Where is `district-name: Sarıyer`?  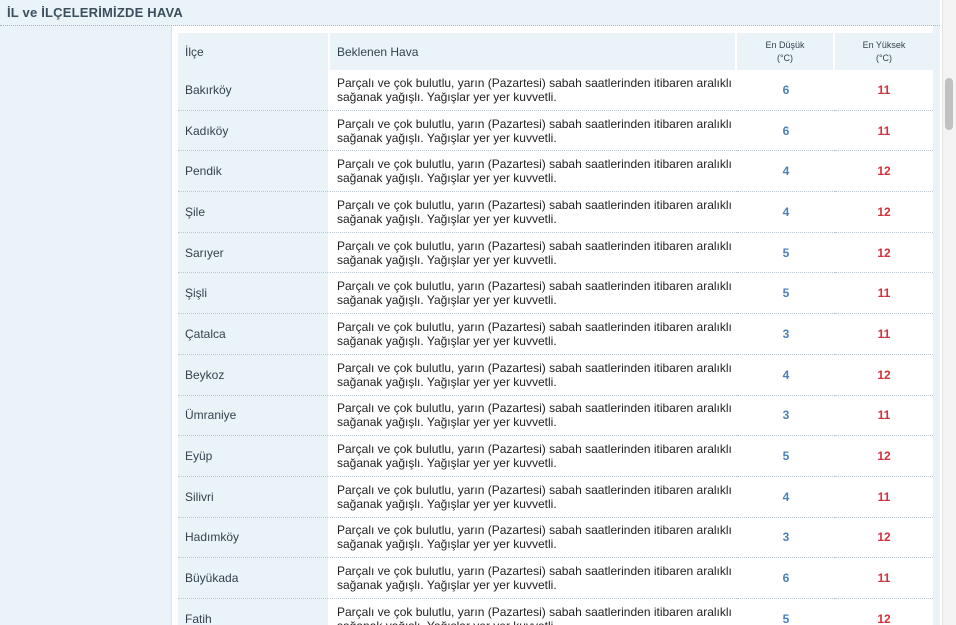
district-name: Sarıyer is located at coordinates (254, 253).